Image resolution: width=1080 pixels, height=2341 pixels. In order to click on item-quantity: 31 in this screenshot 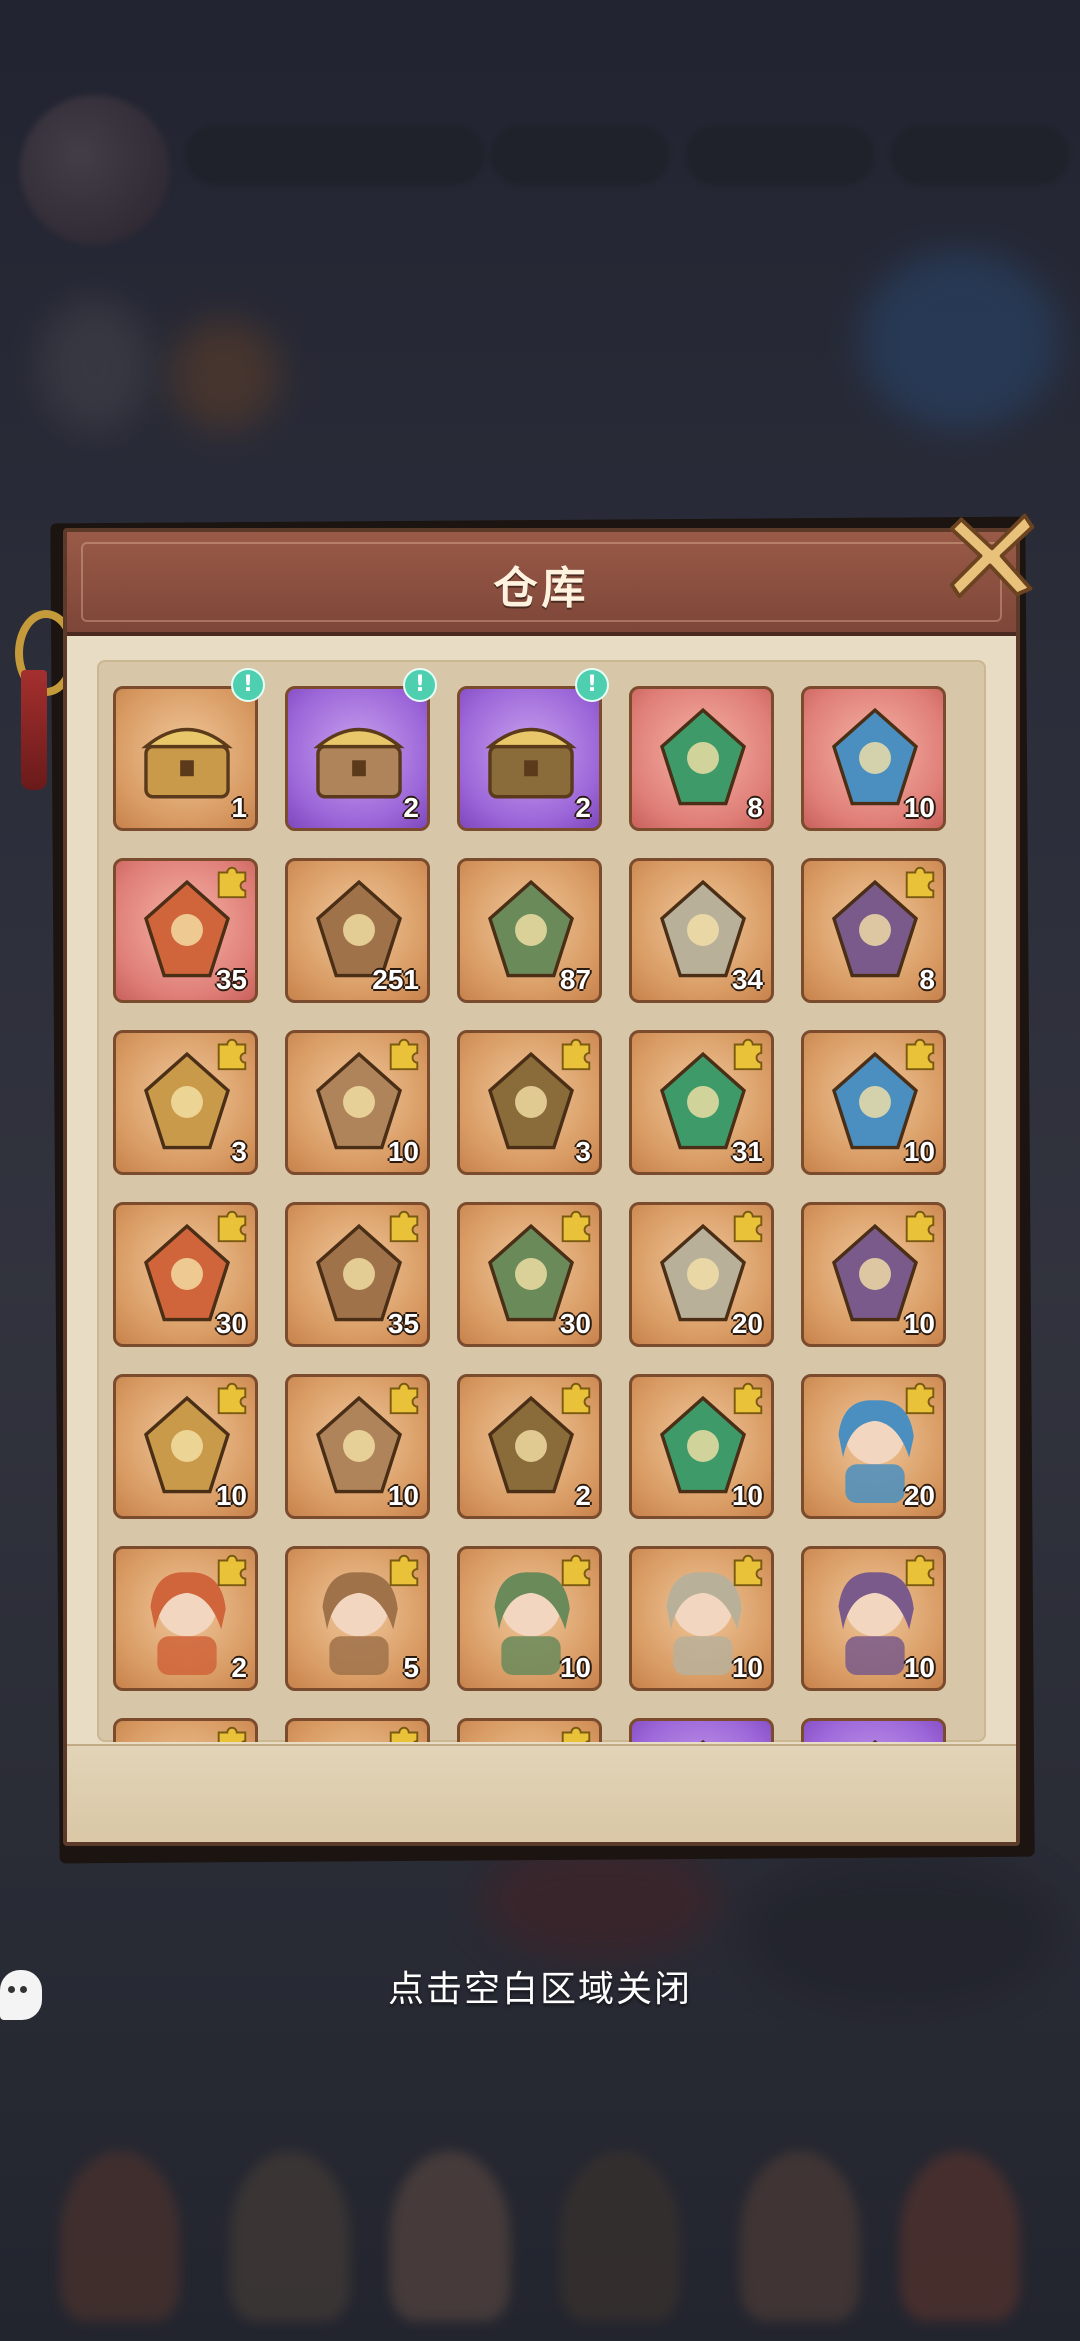, I will do `click(747, 1151)`.